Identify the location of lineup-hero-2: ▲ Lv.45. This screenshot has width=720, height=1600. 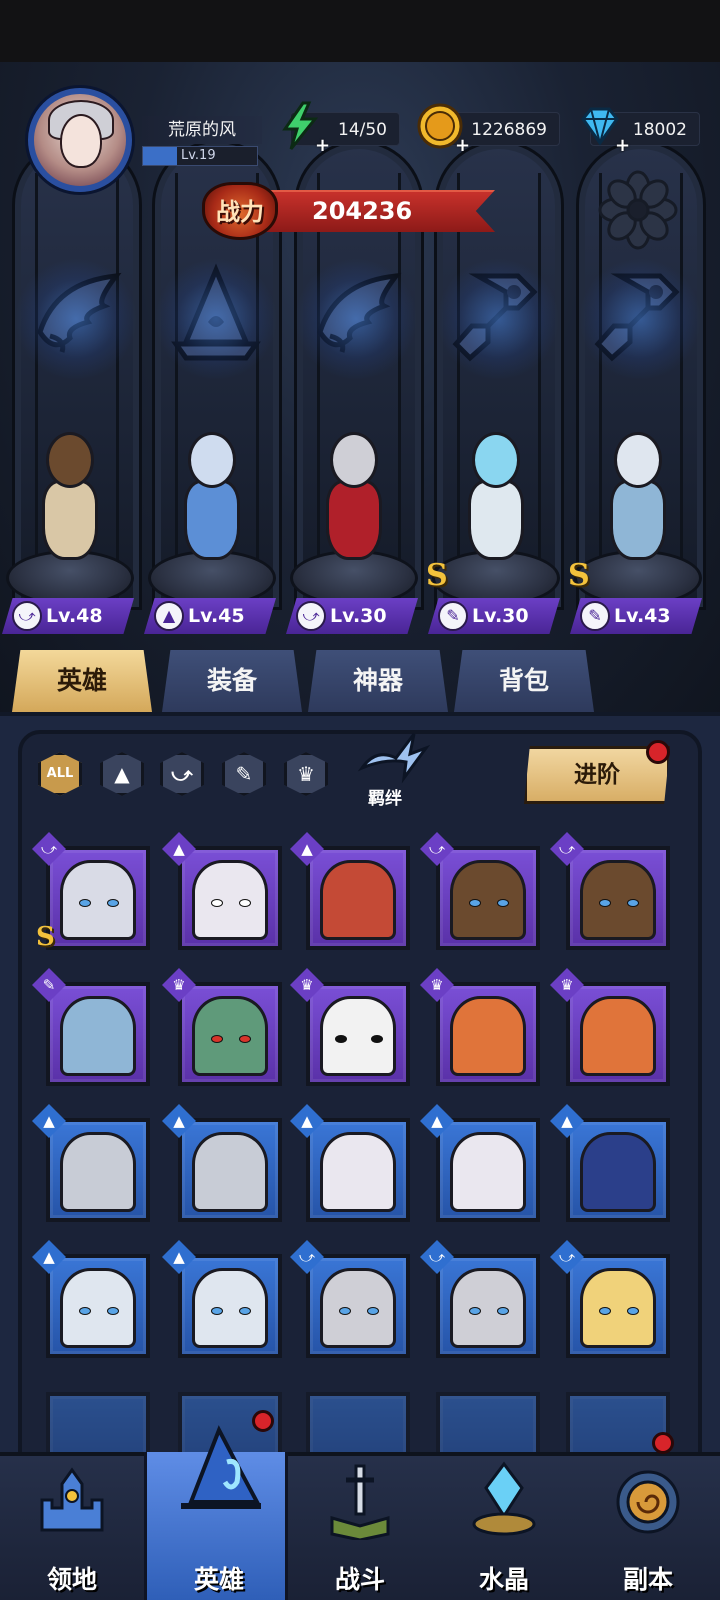
(212, 530).